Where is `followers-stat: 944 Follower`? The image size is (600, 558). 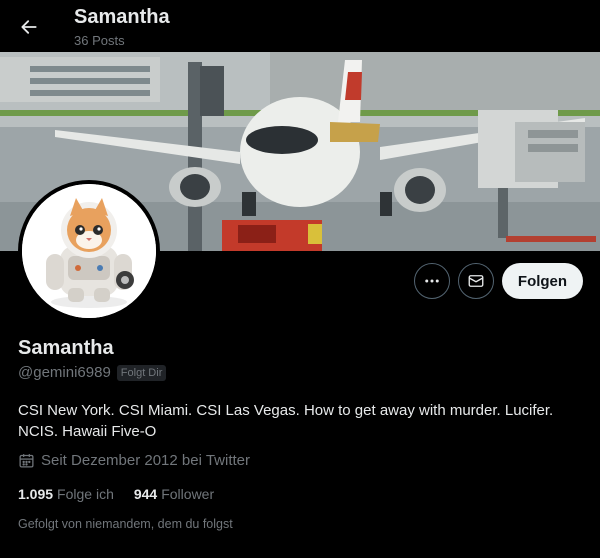 followers-stat: 944 Follower is located at coordinates (174, 494).